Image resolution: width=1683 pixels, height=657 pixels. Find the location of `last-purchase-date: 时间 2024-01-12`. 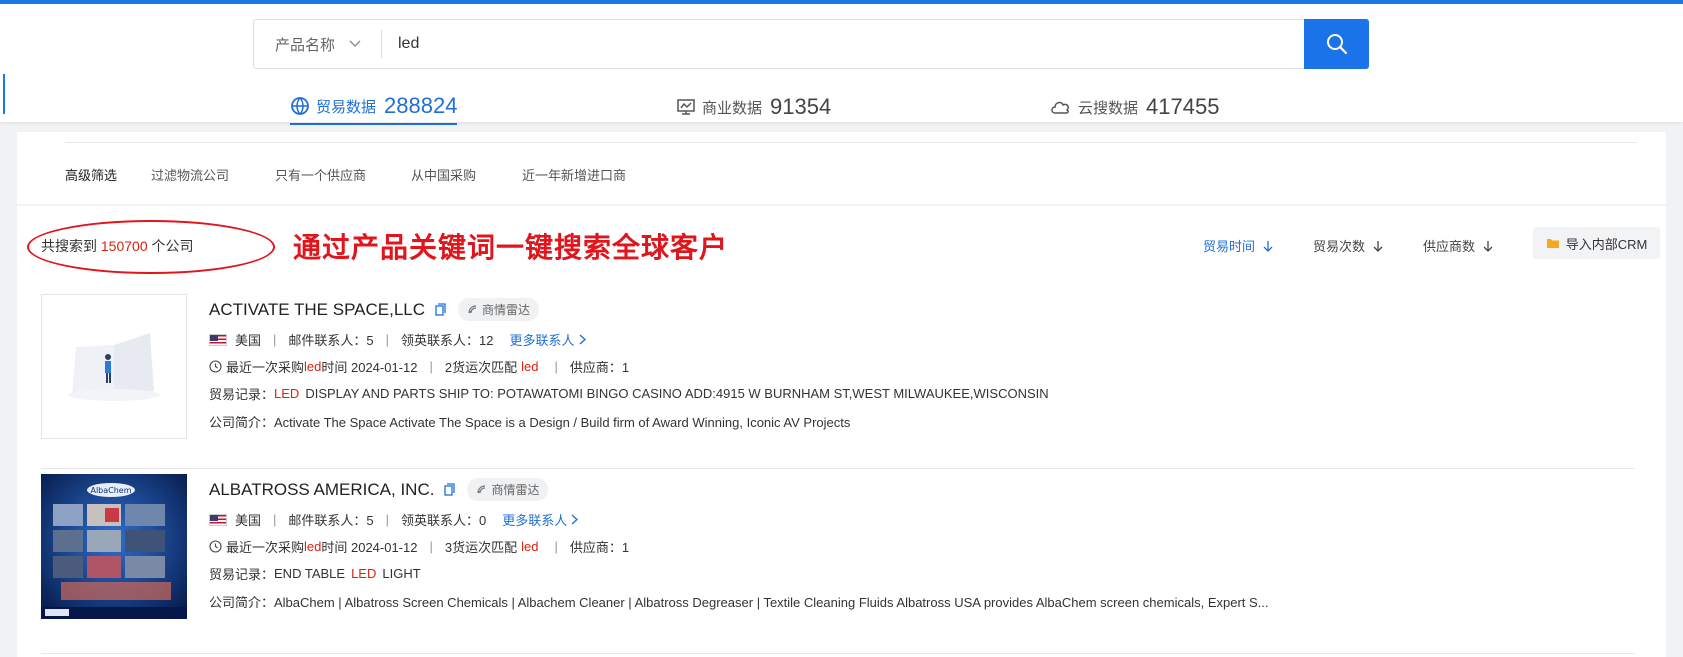

last-purchase-date: 时间 2024-01-12 is located at coordinates (369, 367).